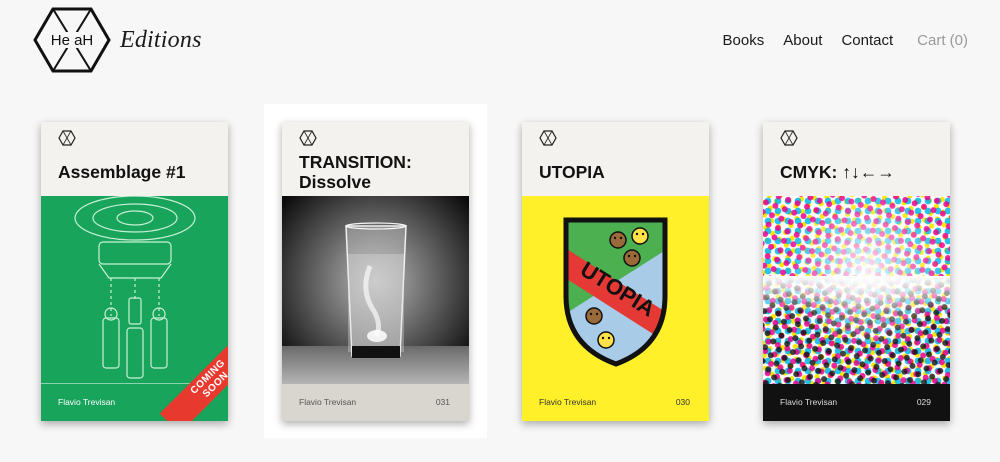 The width and height of the screenshot is (1000, 462). I want to click on cover-header: Assemblage #1, so click(134, 159).